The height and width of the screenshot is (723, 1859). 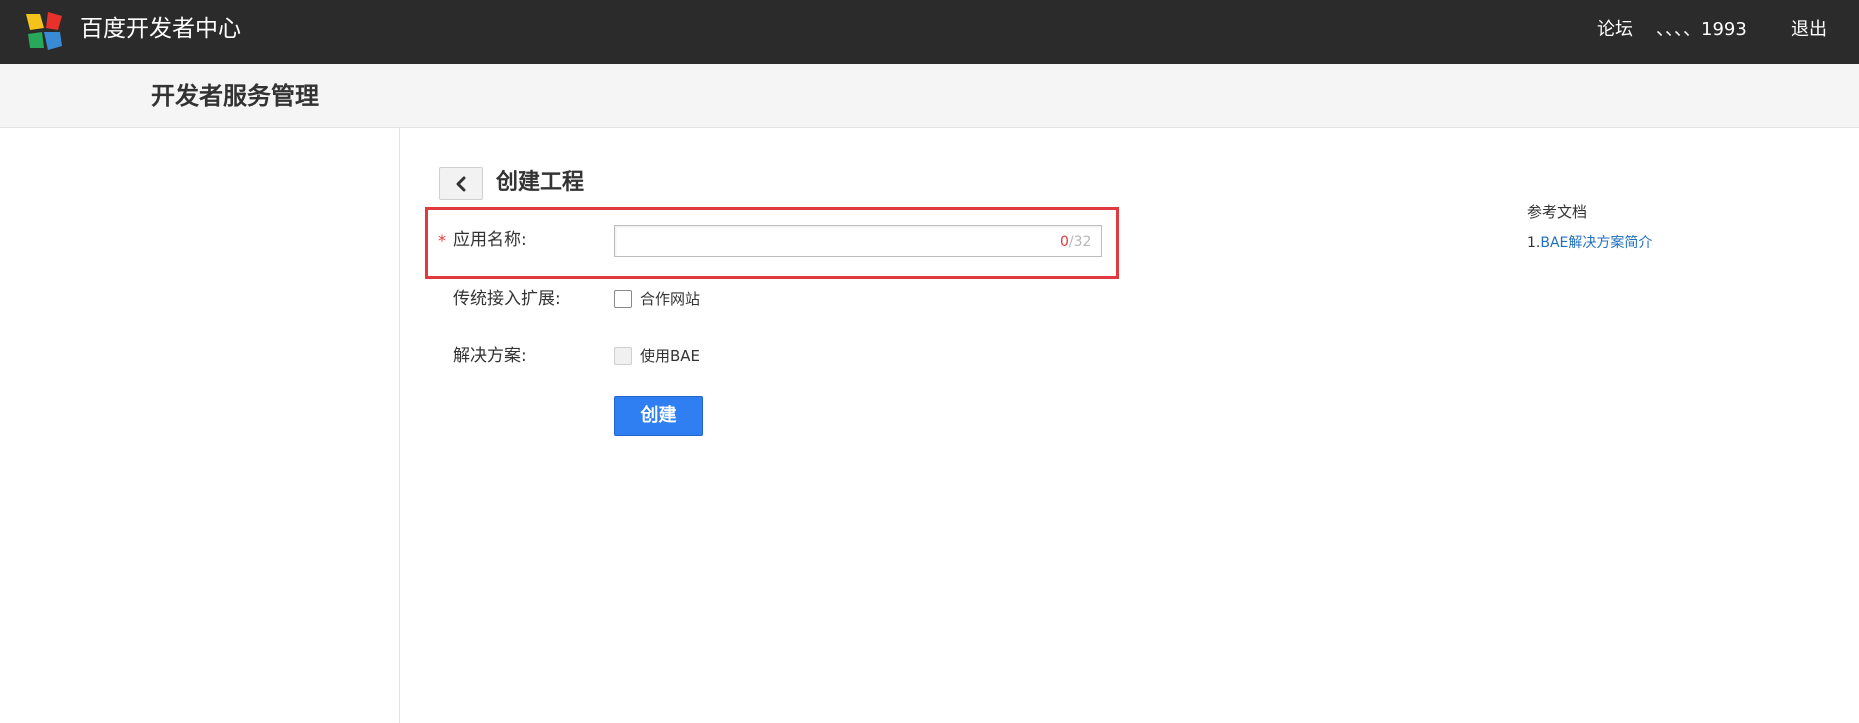 What do you see at coordinates (1615, 30) in the screenshot?
I see `nav-forum-link: 论坛` at bounding box center [1615, 30].